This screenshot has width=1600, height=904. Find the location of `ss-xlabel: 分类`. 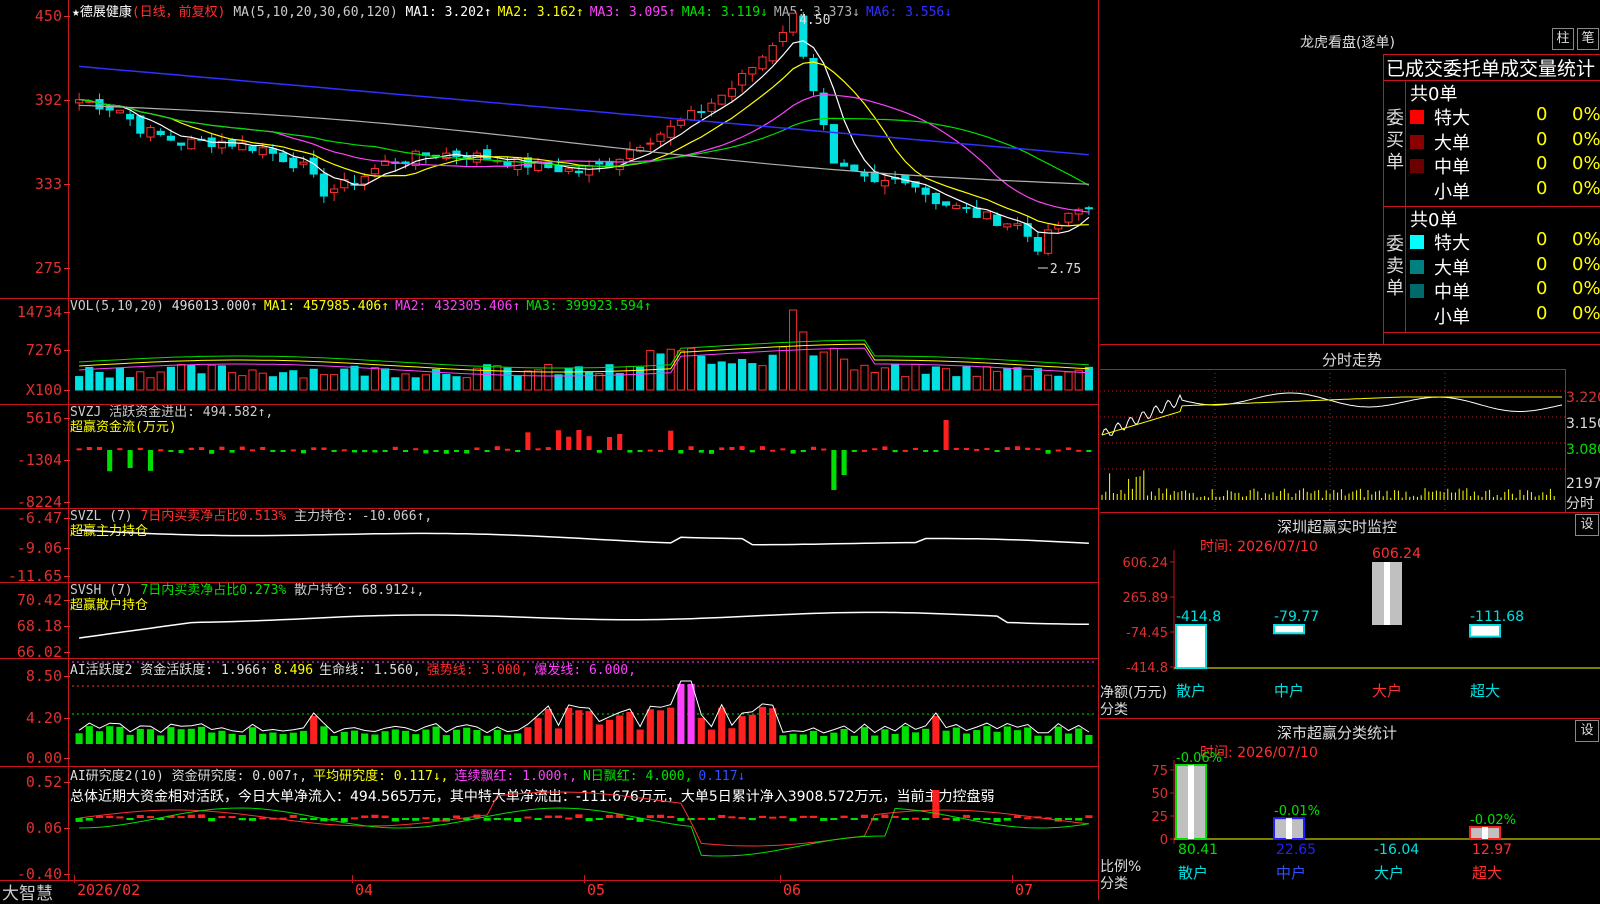

ss-xlabel: 分类 is located at coordinates (1114, 884).